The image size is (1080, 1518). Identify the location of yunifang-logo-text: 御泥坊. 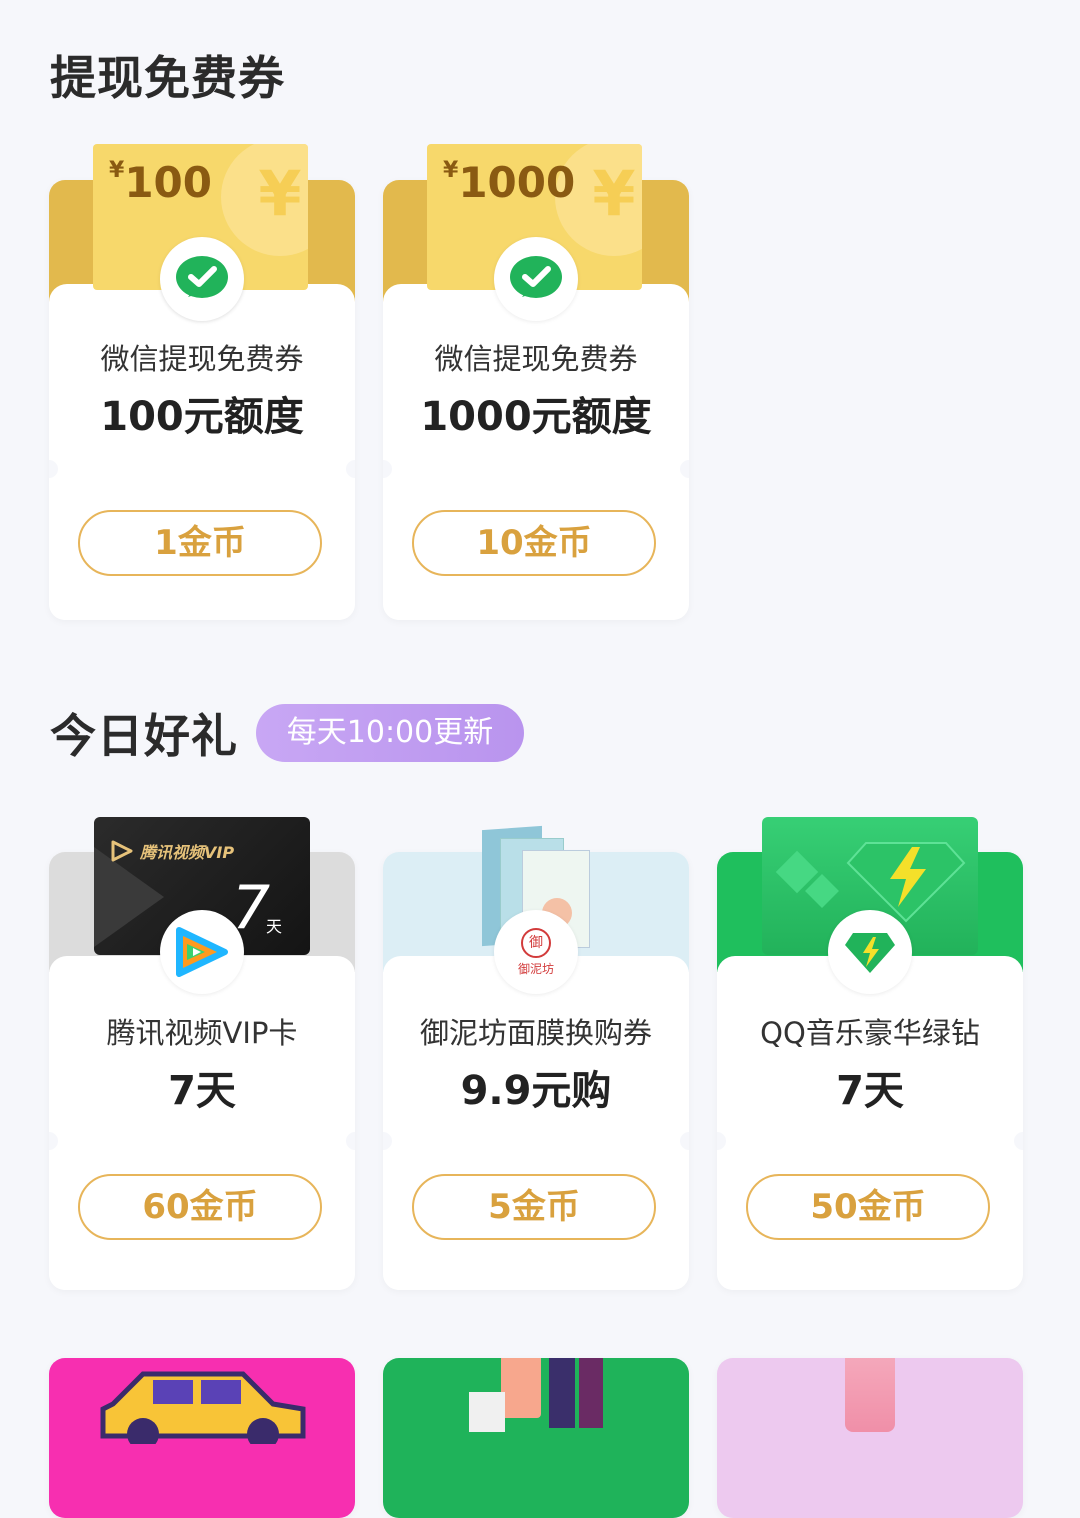
(535, 968).